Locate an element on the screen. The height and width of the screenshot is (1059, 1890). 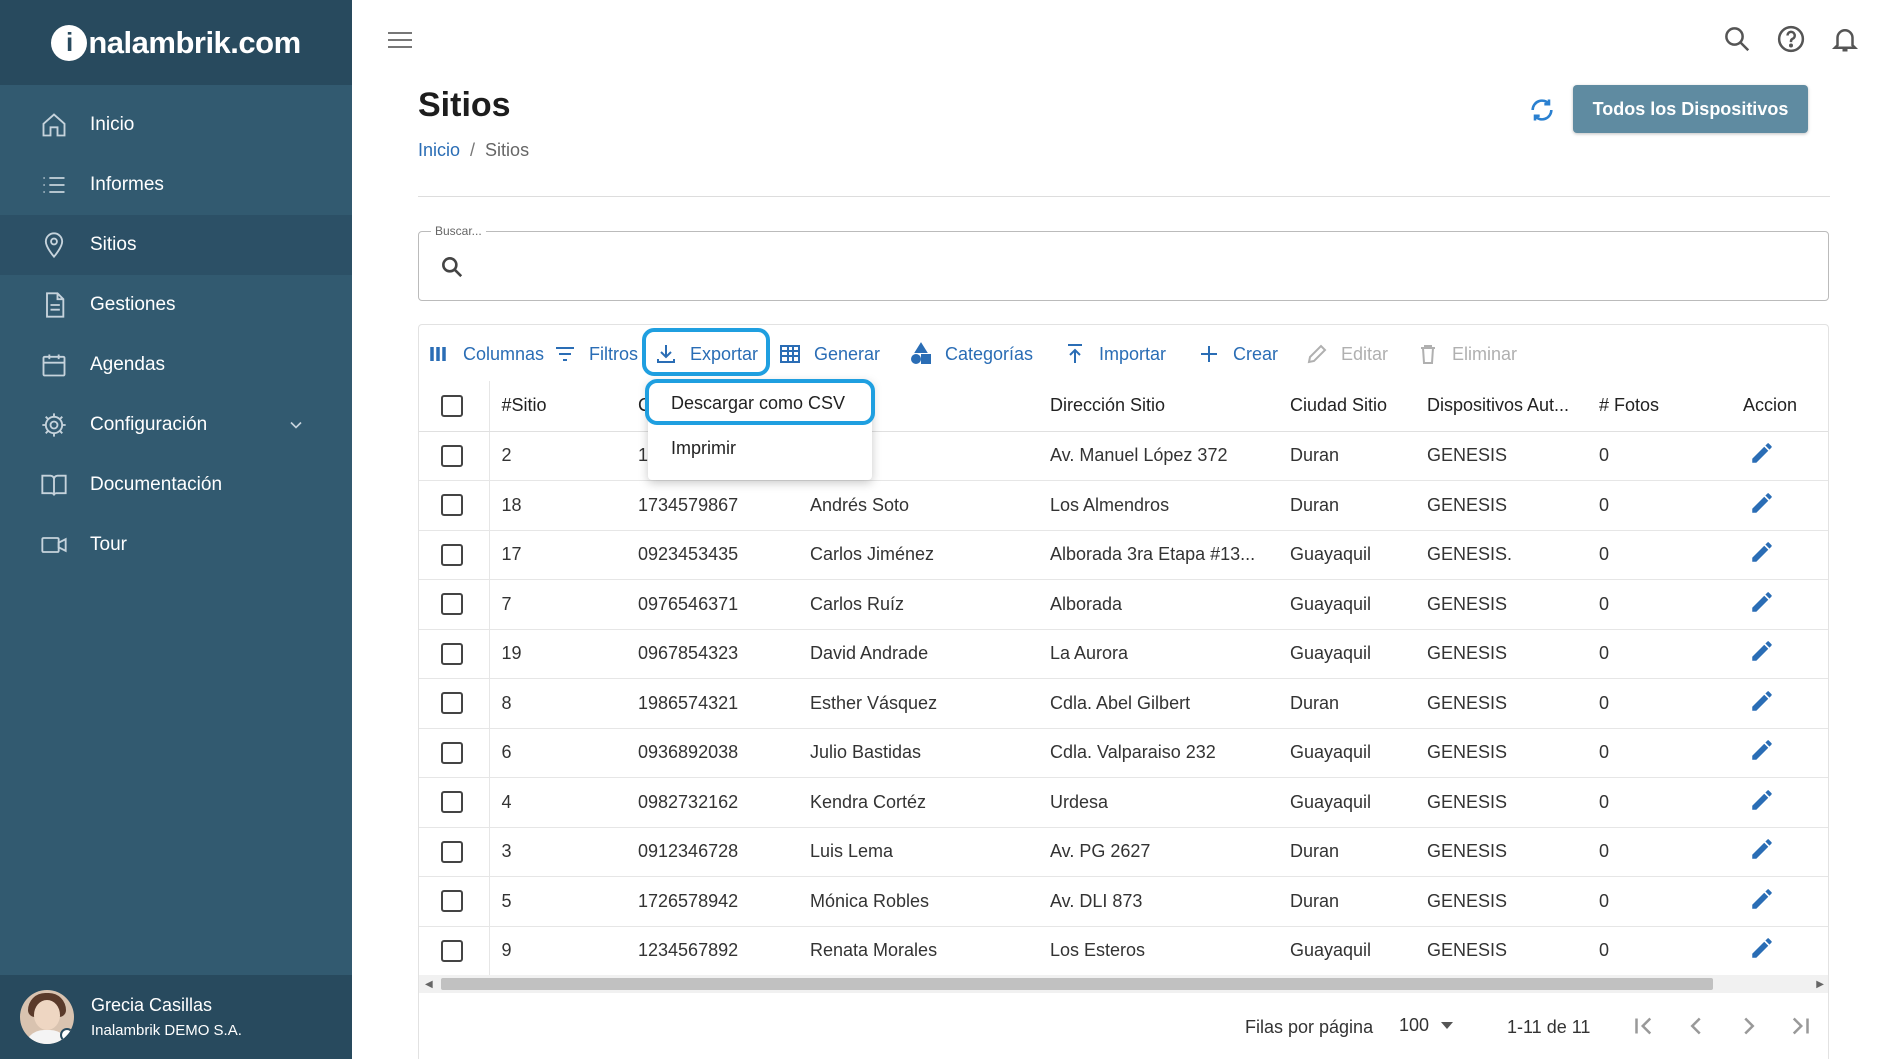
column-header: Accion is located at coordinates (1763, 406).